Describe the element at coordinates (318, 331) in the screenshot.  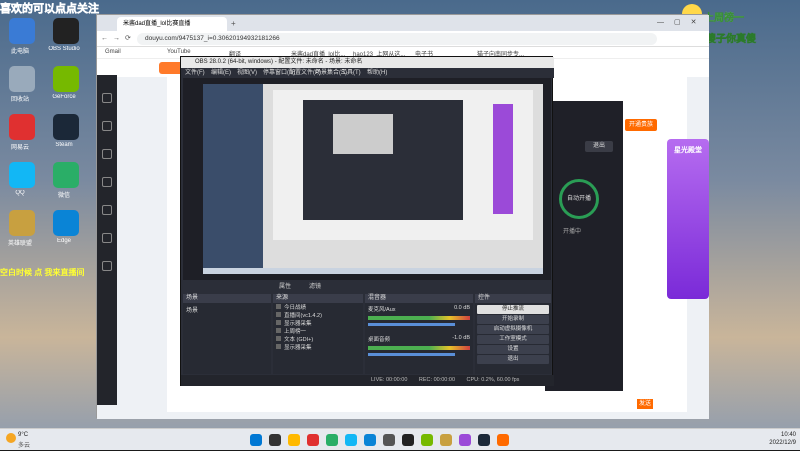
I see `source-item: 上周榜一` at that location.